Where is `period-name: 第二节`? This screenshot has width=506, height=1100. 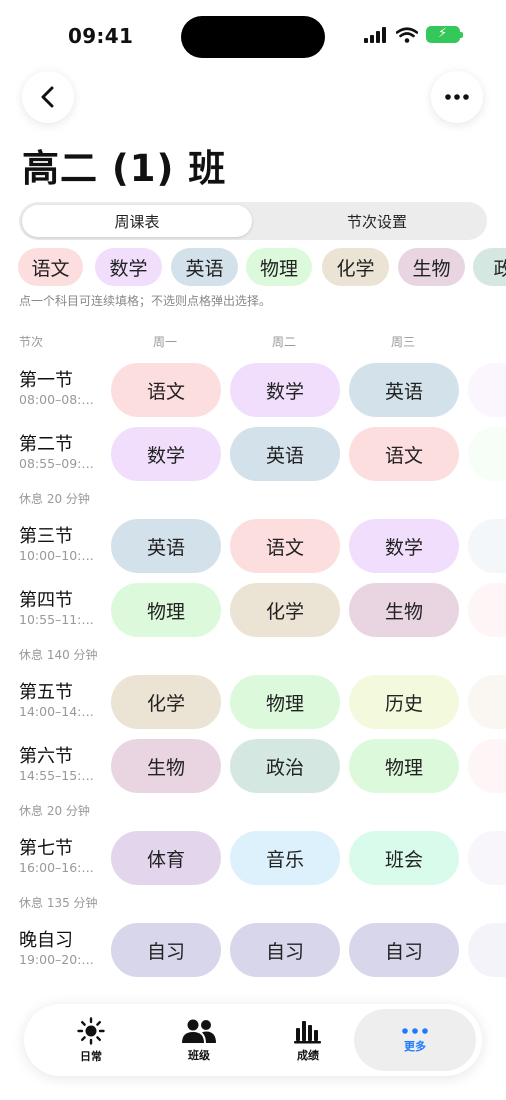 period-name: 第二节 is located at coordinates (46, 444).